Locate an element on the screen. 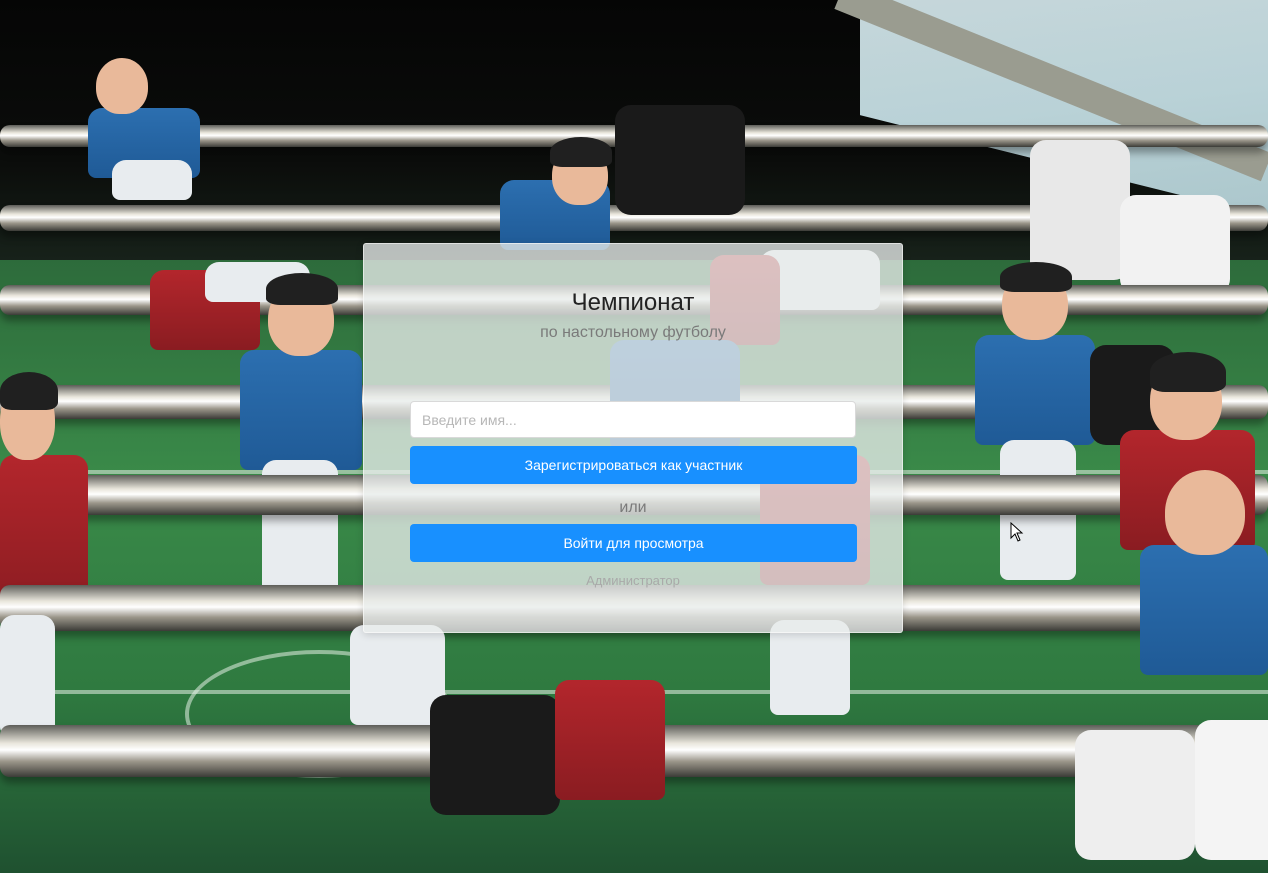 This screenshot has width=1268, height=873. page-subtitle: по настольному футболу is located at coordinates (633, 332).